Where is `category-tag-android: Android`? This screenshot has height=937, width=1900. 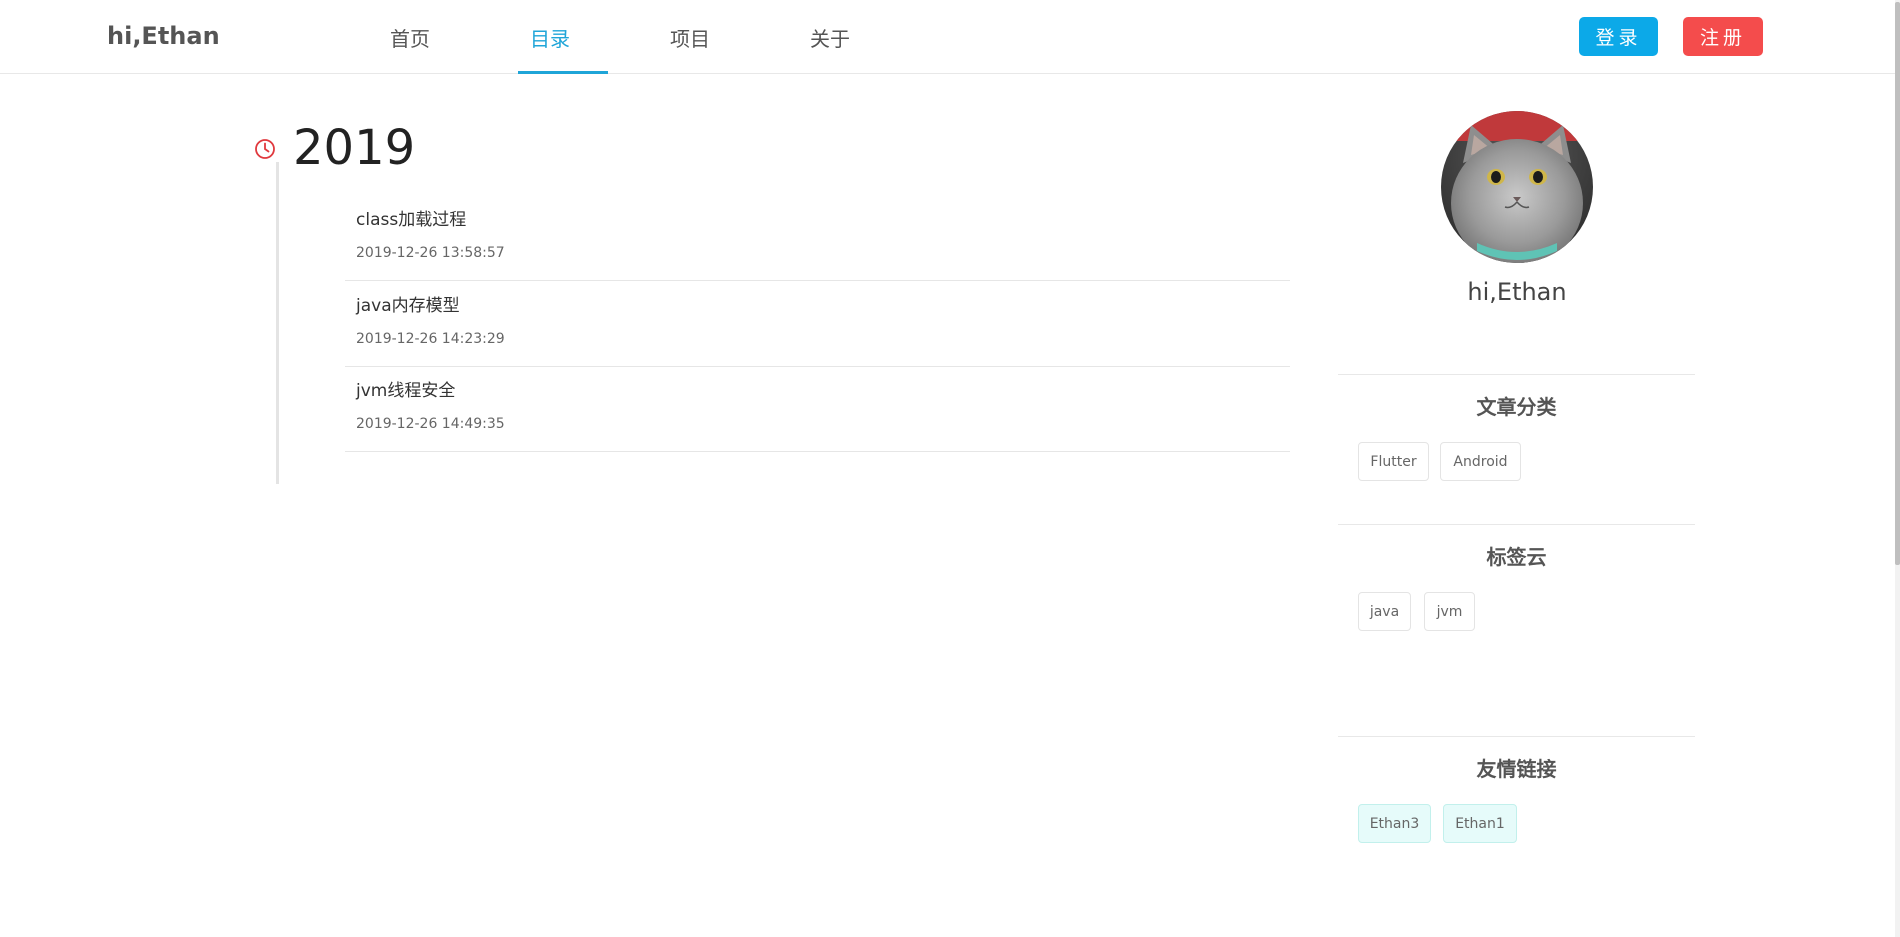 category-tag-android: Android is located at coordinates (1480, 461).